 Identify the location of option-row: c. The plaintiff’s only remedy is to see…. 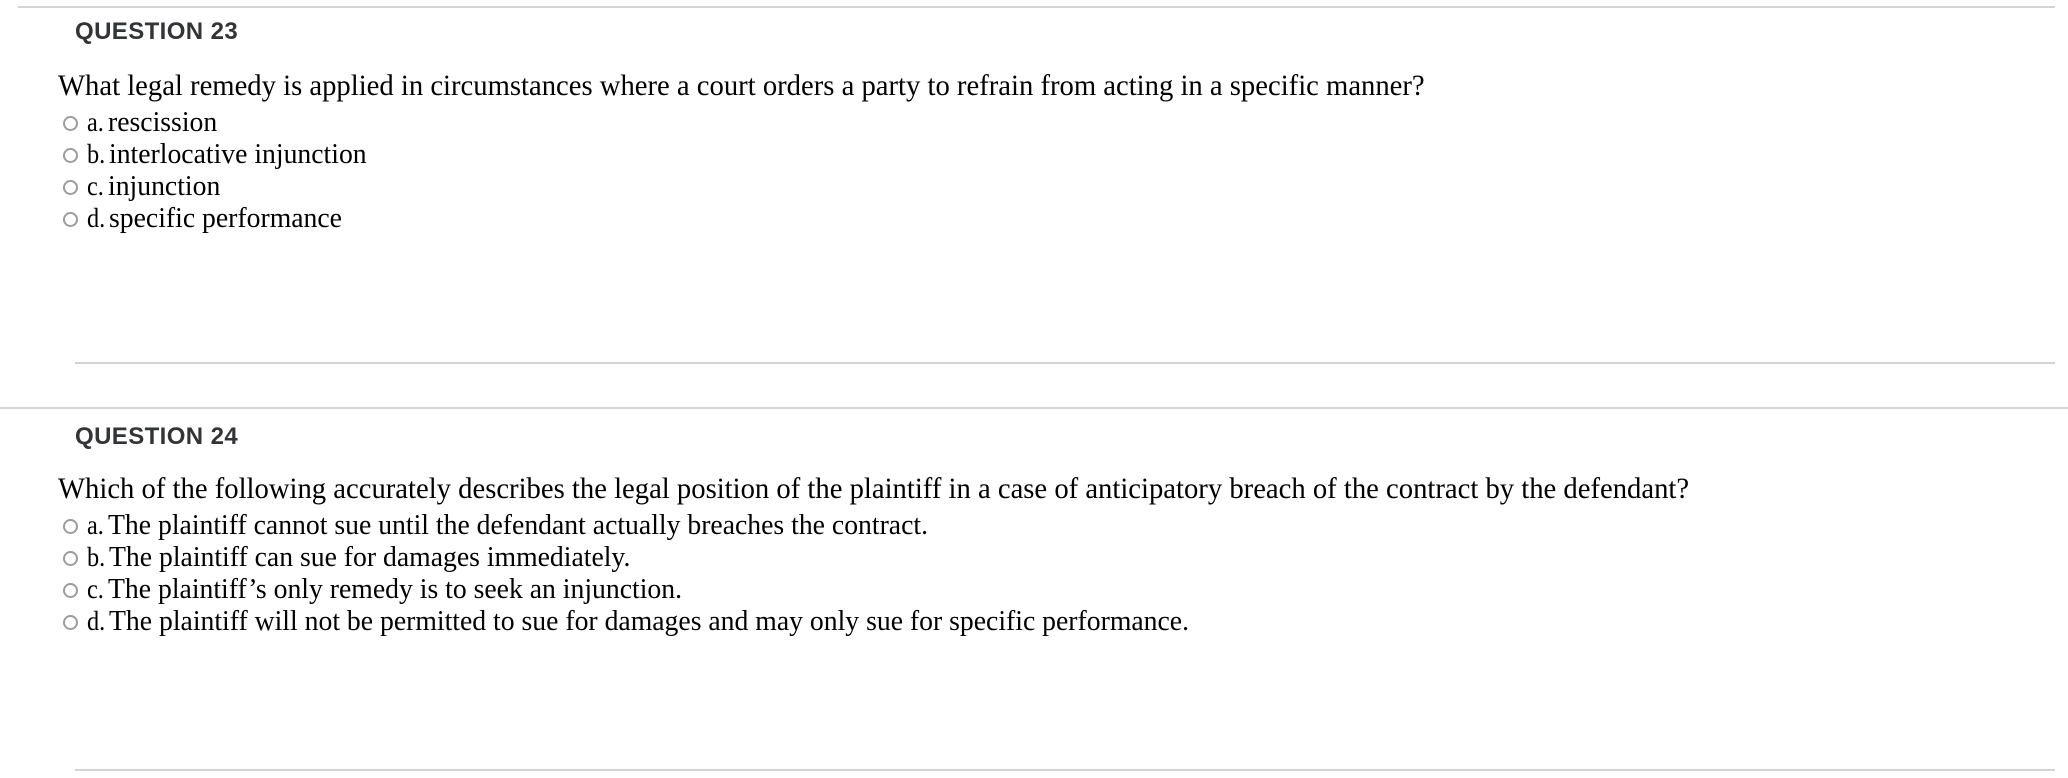
(1058, 589).